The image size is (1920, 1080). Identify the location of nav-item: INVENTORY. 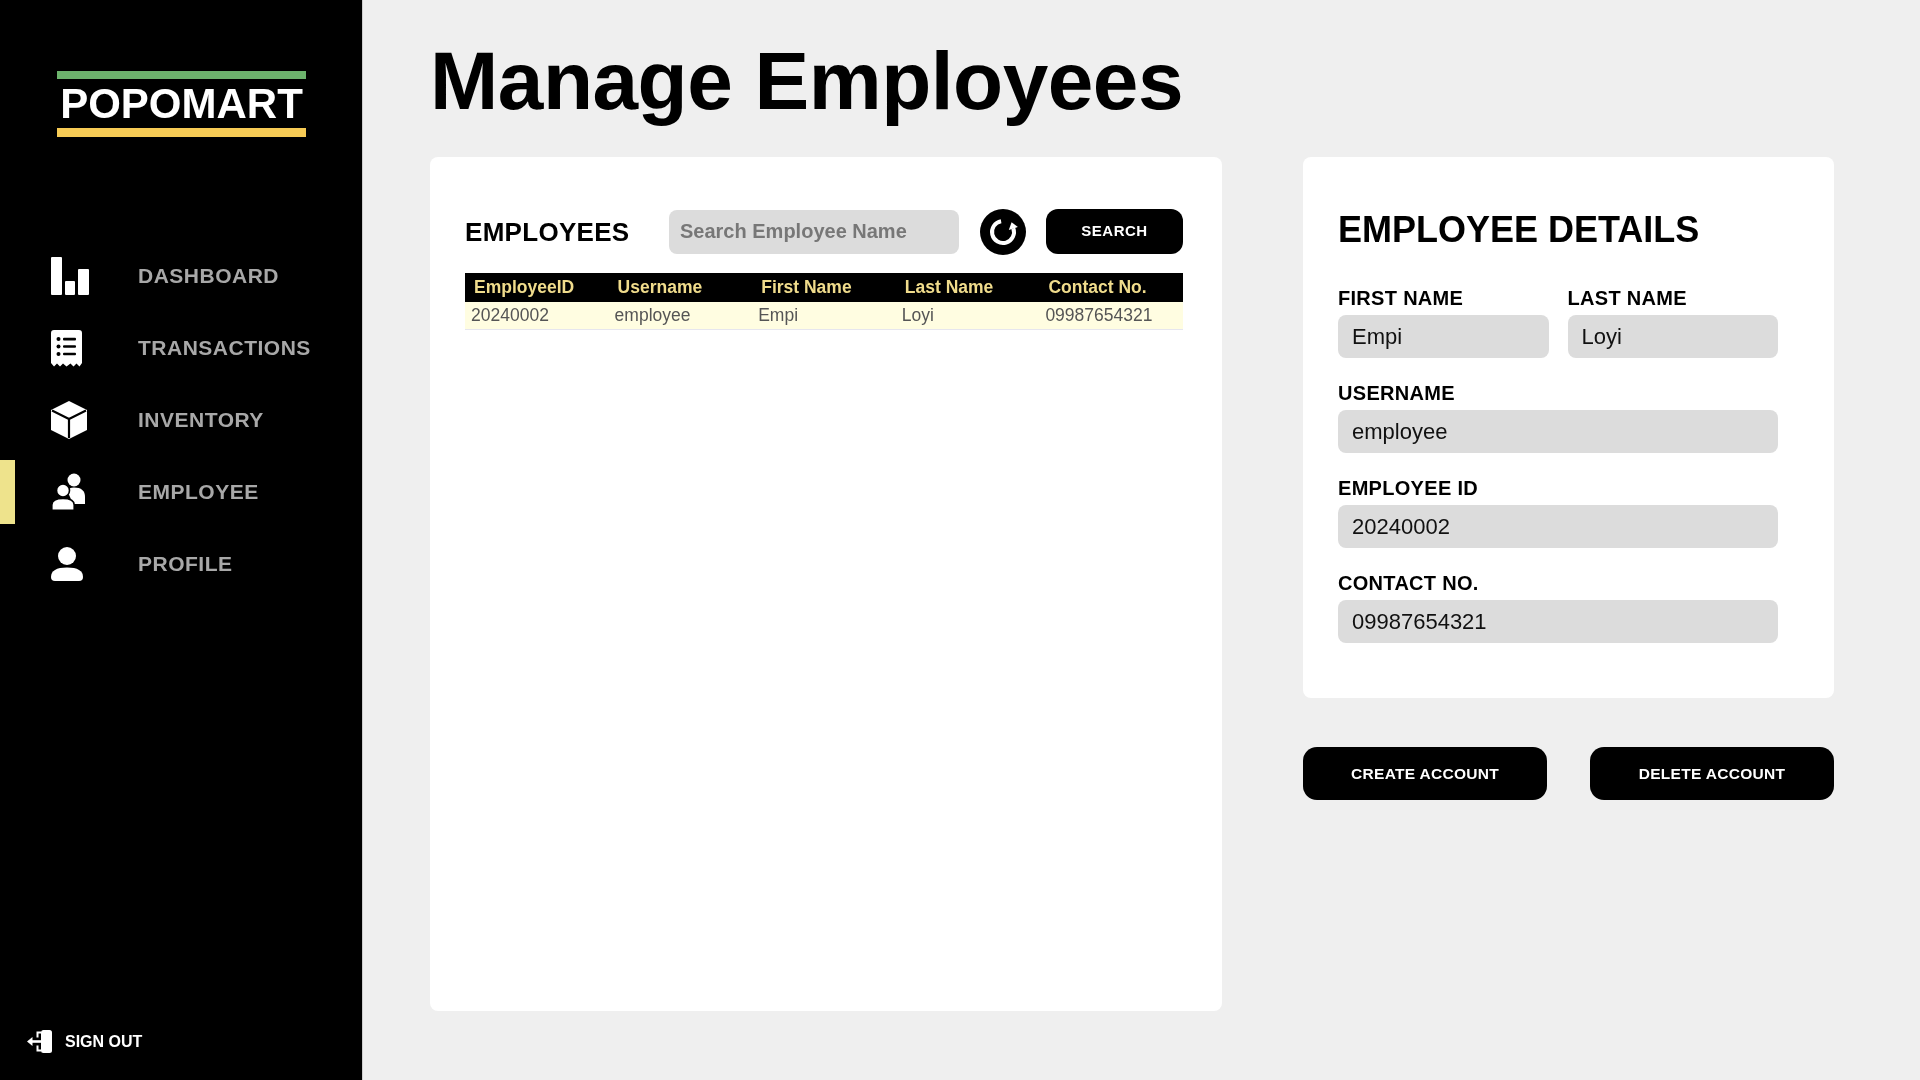
(138, 420).